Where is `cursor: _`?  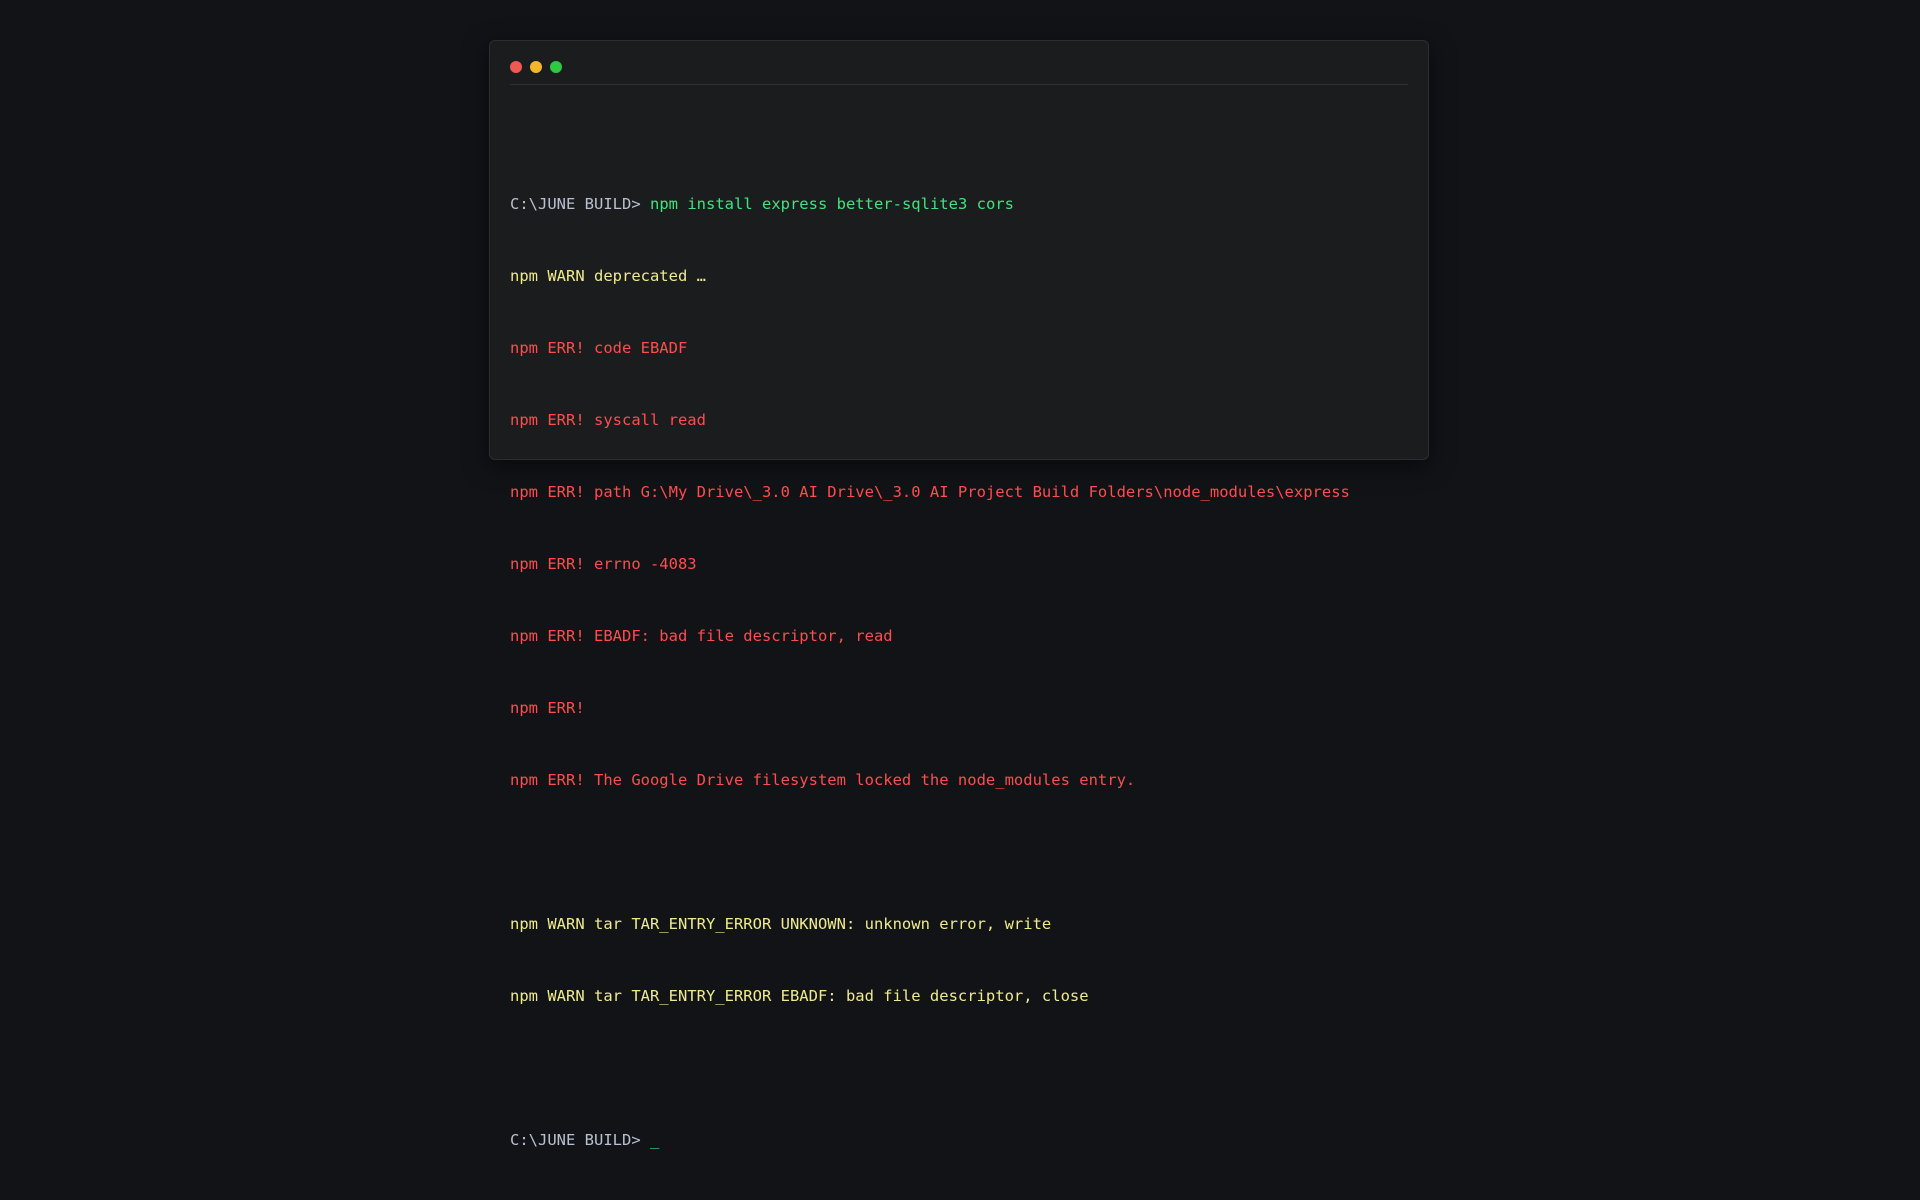
cursor: _ is located at coordinates (655, 1140).